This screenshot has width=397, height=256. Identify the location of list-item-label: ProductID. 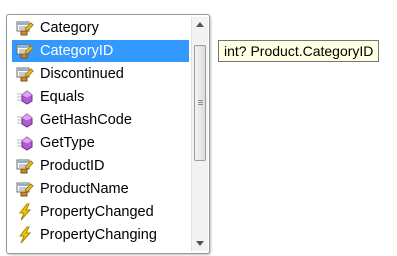
(72, 166).